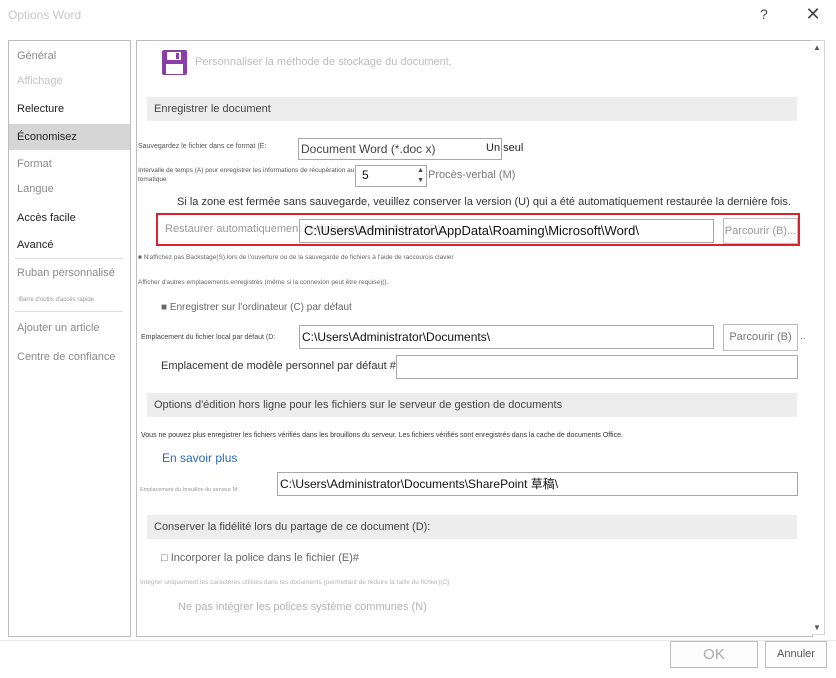 This screenshot has width=836, height=678. I want to click on sidebar-item-general: Général, so click(69, 56).